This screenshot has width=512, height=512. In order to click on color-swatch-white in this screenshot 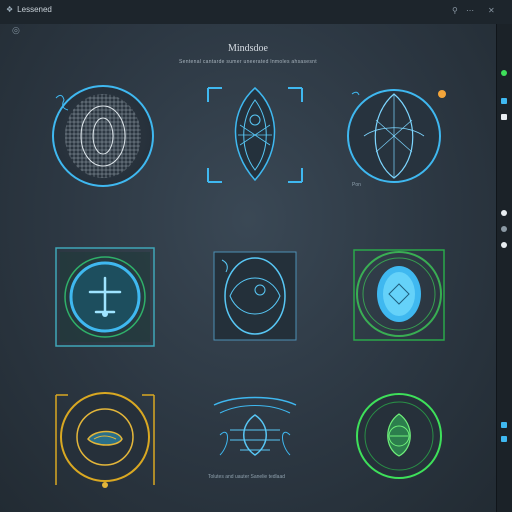, I will do `click(504, 117)`.